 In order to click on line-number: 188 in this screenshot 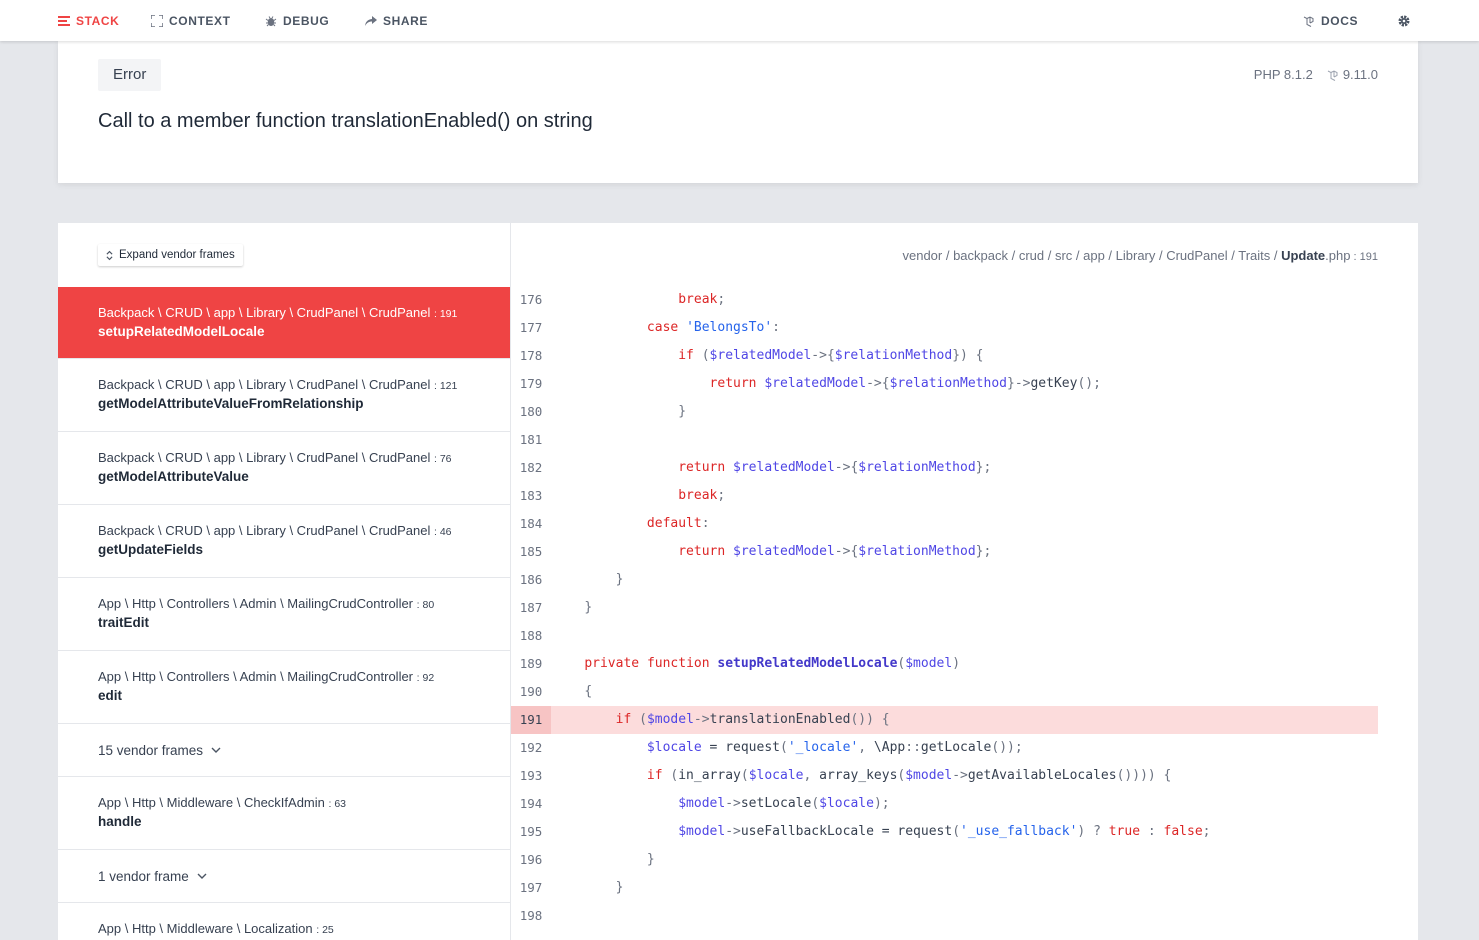, I will do `click(531, 636)`.